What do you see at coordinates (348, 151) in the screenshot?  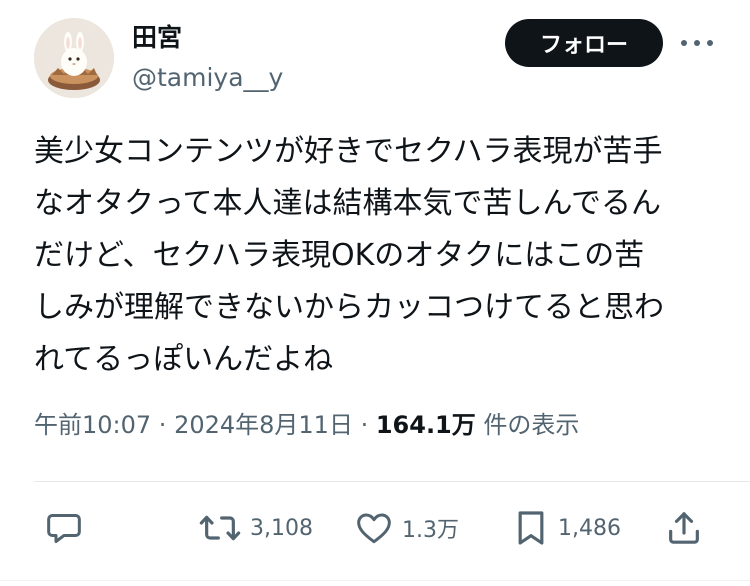 I see `tweet-text-line: 美少女コンテンツが好きでセクハラ表現が苦手` at bounding box center [348, 151].